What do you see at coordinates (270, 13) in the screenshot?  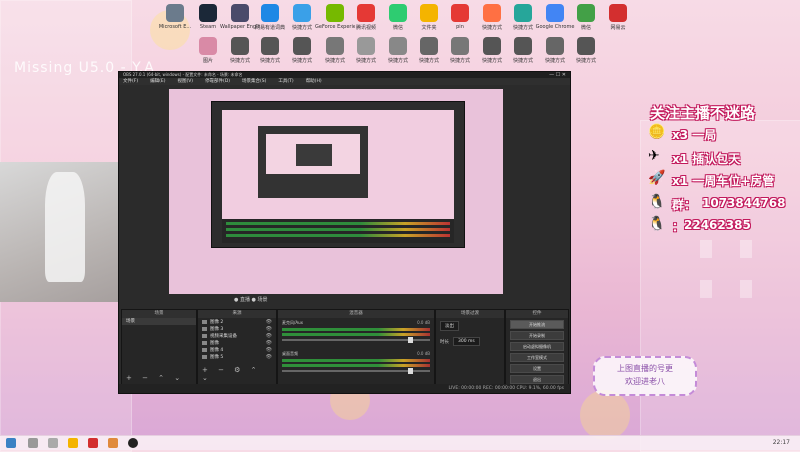 I see `youdao-icon` at bounding box center [270, 13].